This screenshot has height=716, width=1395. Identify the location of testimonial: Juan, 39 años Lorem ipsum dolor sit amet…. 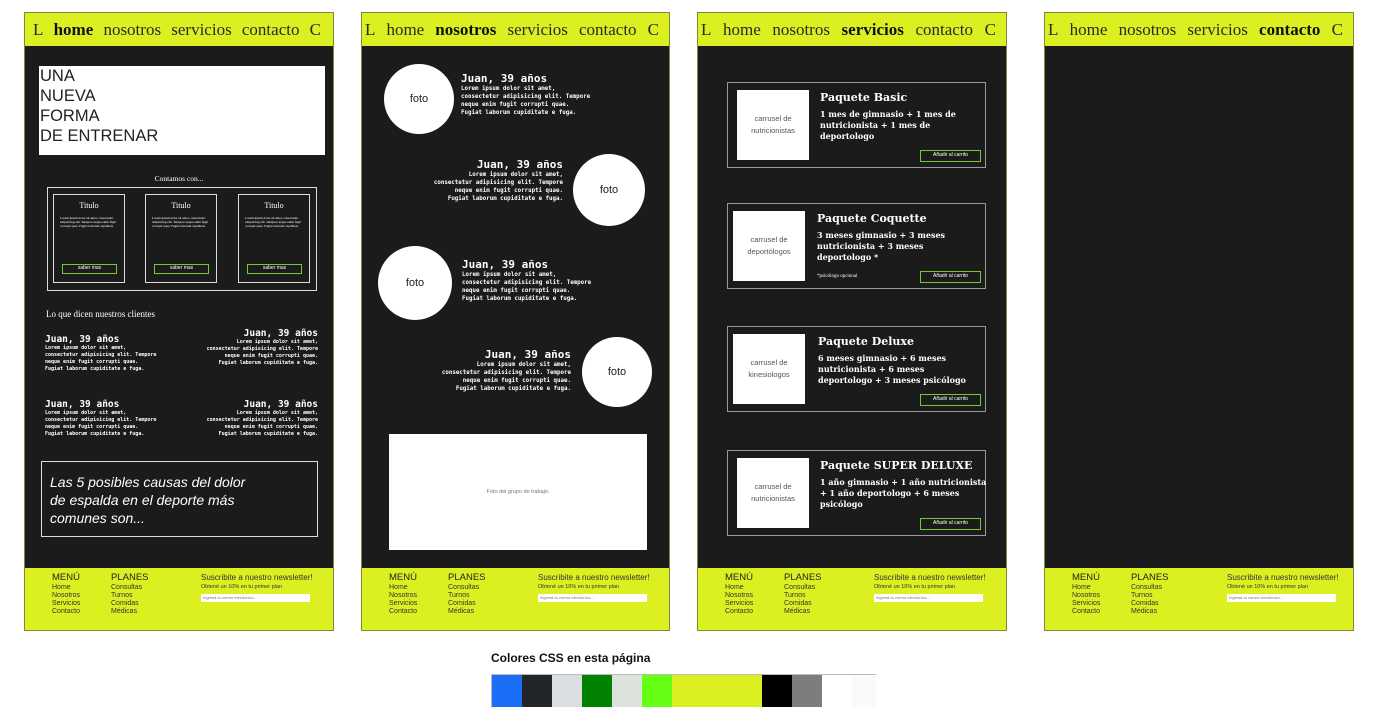
(526, 280).